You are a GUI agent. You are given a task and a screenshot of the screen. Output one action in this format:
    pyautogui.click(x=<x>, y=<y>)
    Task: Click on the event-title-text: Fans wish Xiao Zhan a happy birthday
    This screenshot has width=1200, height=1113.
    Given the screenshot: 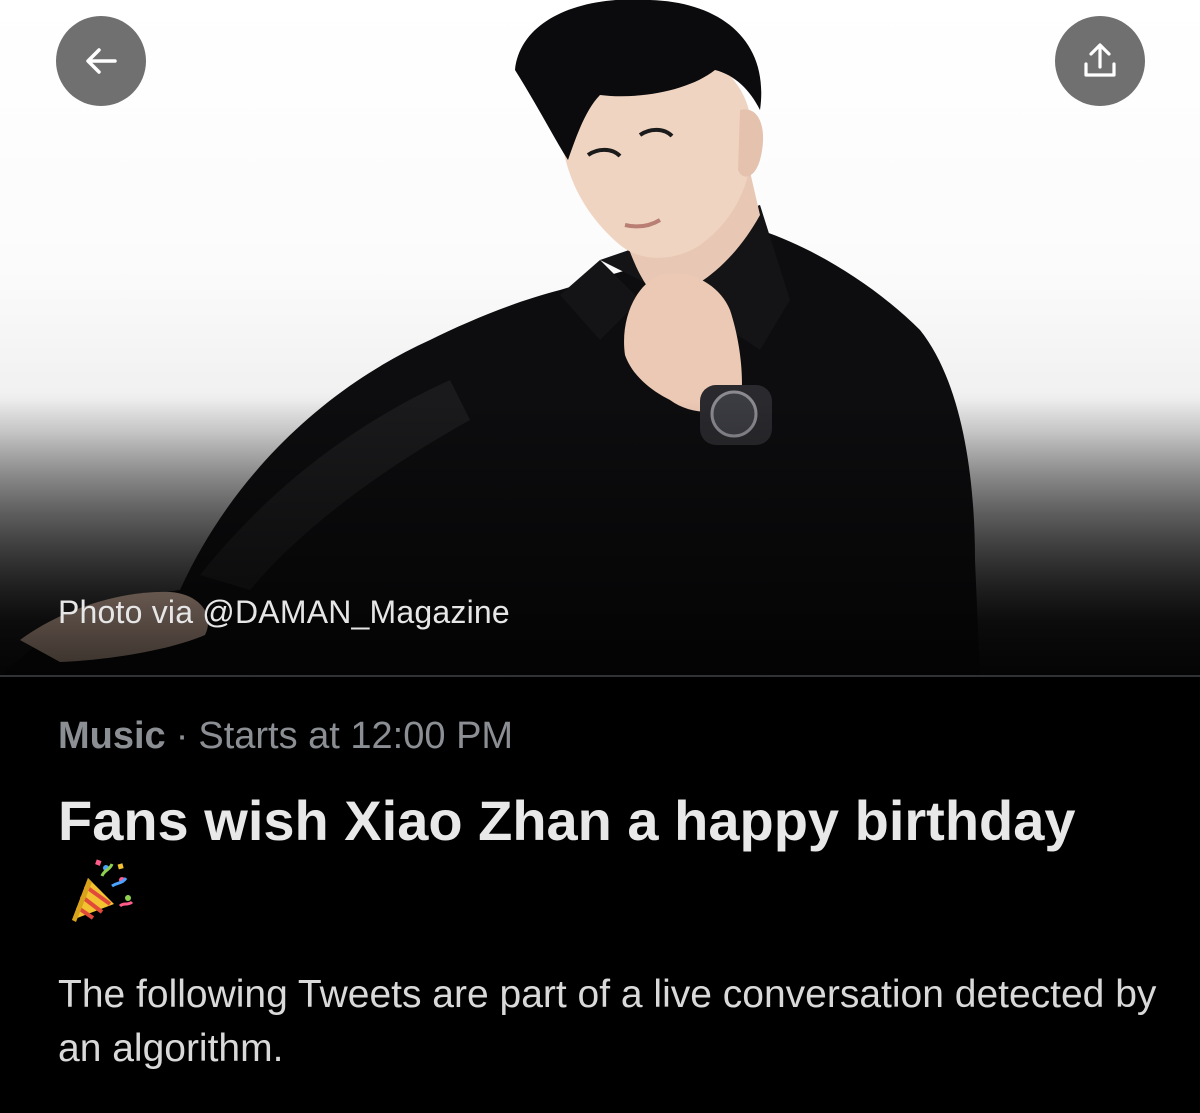 What is the action you would take?
    pyautogui.click(x=567, y=820)
    